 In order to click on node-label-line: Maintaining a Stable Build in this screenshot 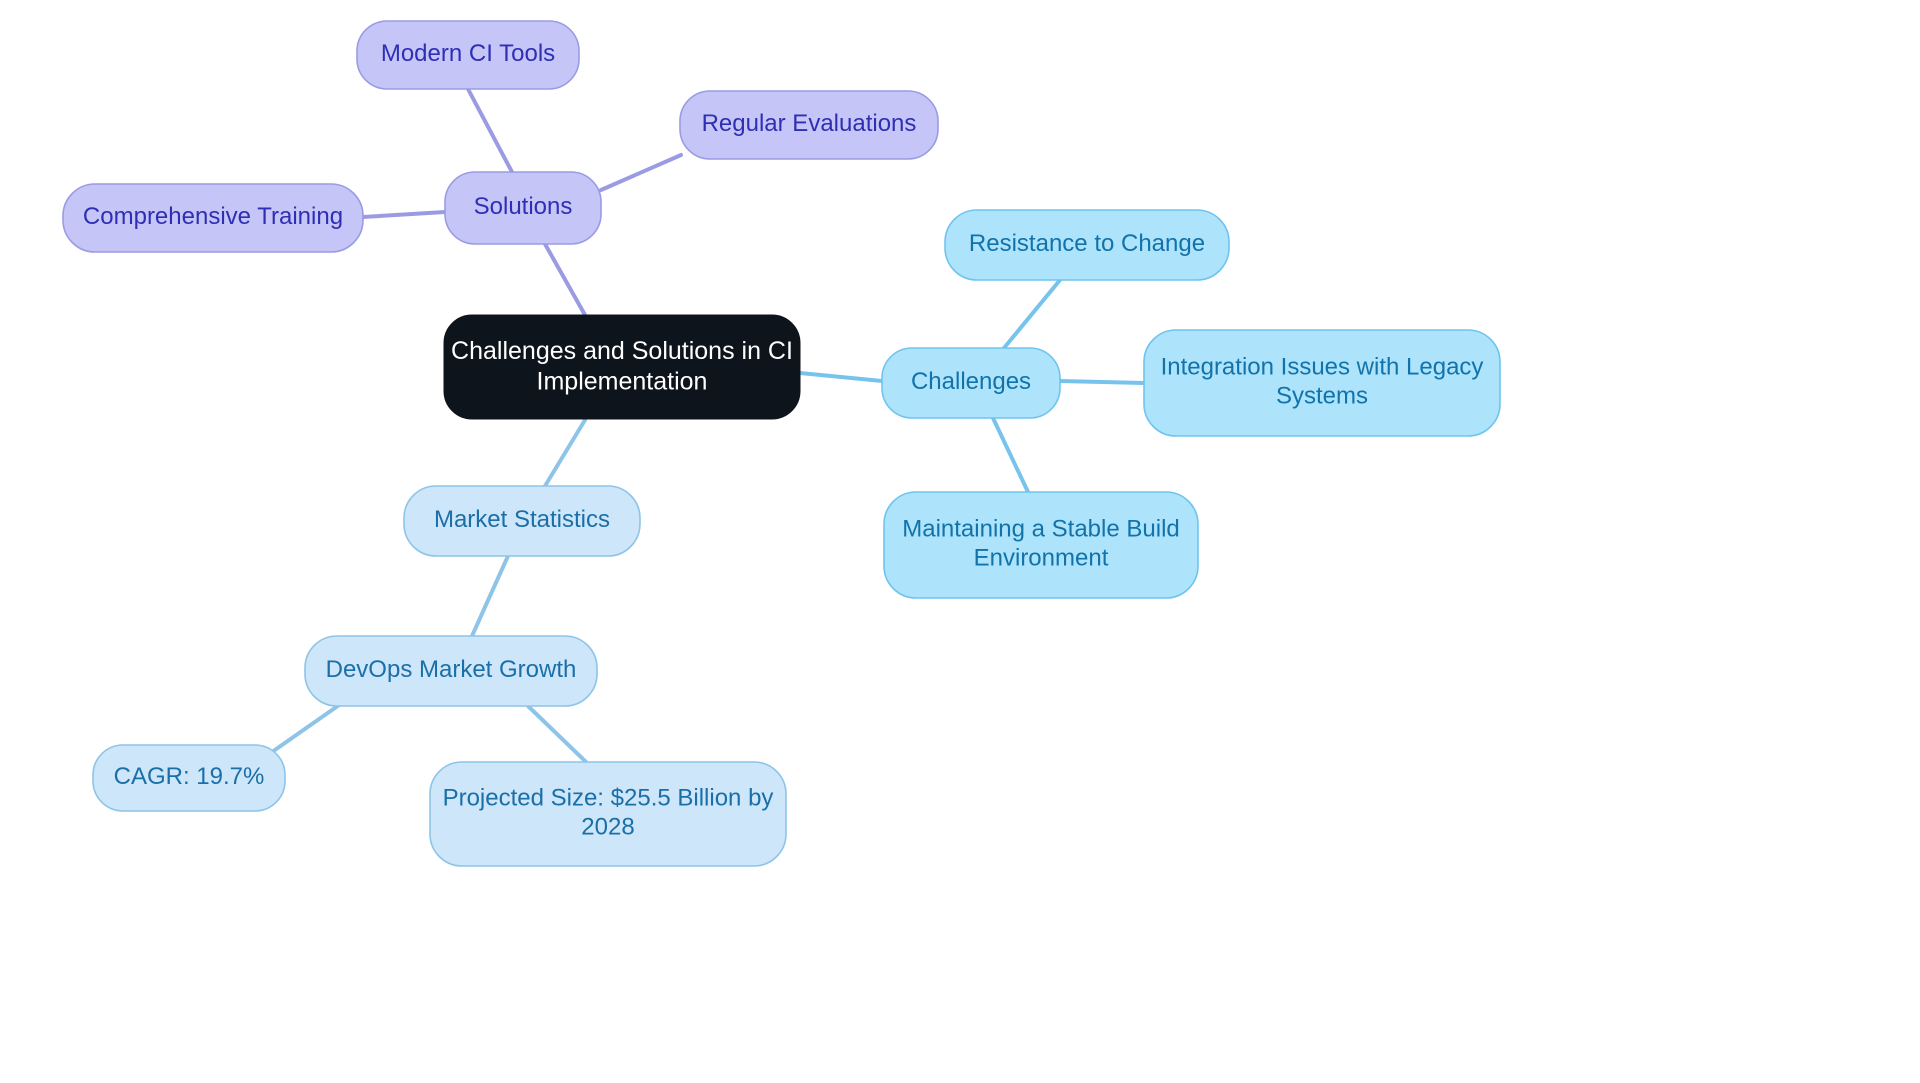, I will do `click(1041, 529)`.